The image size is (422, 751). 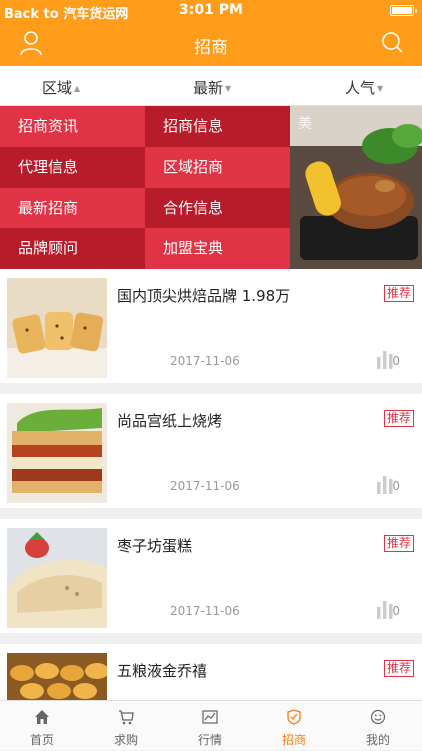 I want to click on trend-chart-icon, so click(x=210, y=717).